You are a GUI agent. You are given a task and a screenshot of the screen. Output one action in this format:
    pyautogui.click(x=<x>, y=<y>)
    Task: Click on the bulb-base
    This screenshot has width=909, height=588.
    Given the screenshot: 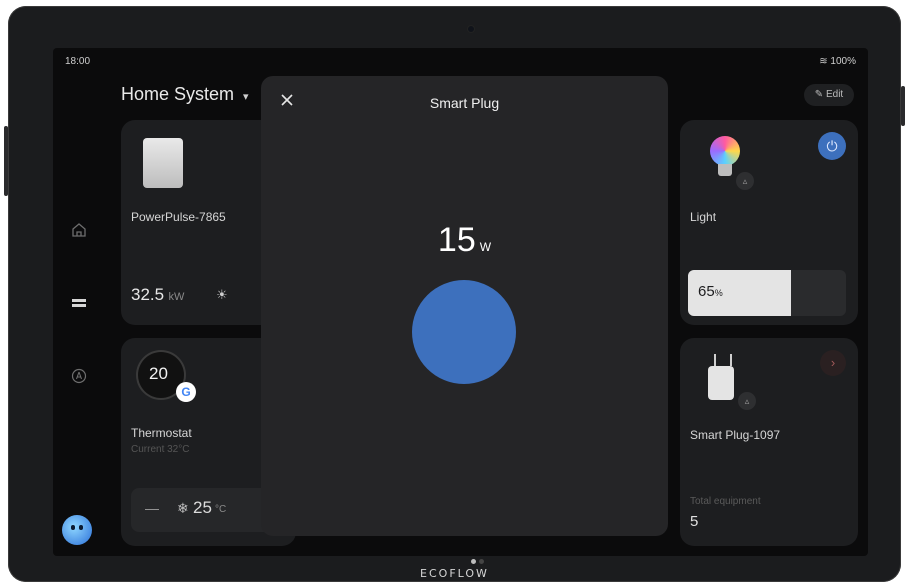 What is the action you would take?
    pyautogui.click(x=725, y=170)
    